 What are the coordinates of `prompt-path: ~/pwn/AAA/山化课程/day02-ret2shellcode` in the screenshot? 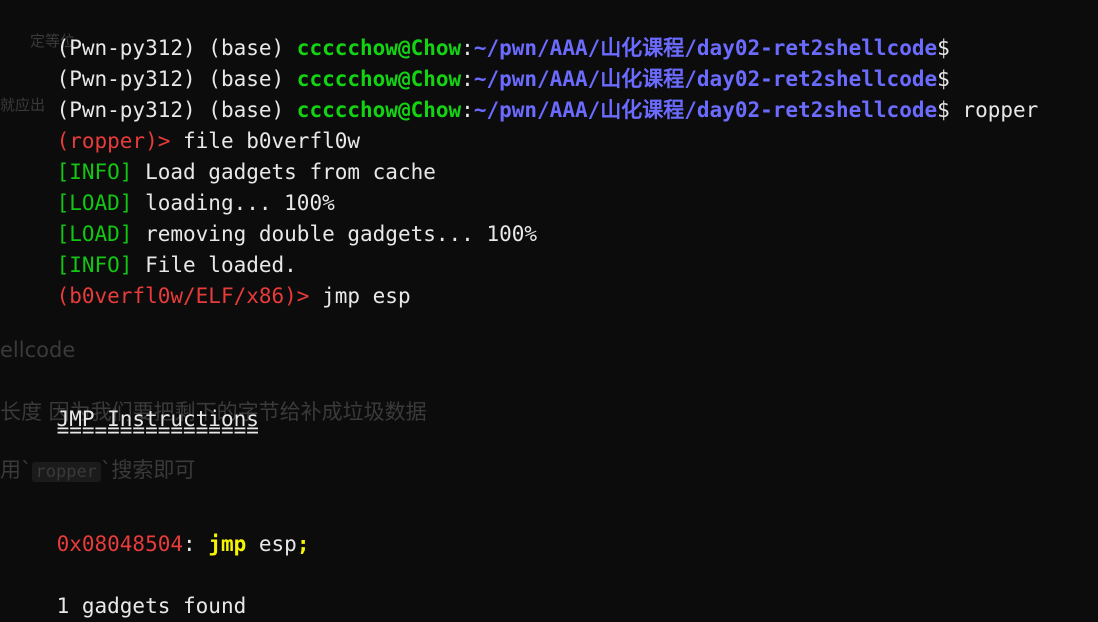 It's located at (705, 110).